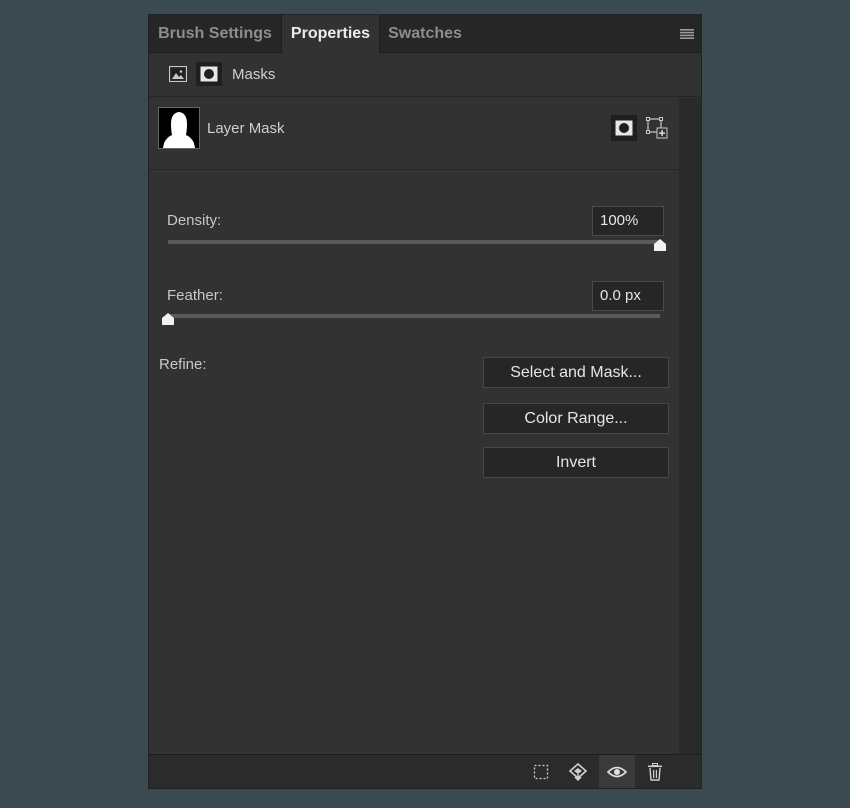 The width and height of the screenshot is (850, 808). Describe the element at coordinates (687, 34) in the screenshot. I see `hamburger-menu-icon` at that location.